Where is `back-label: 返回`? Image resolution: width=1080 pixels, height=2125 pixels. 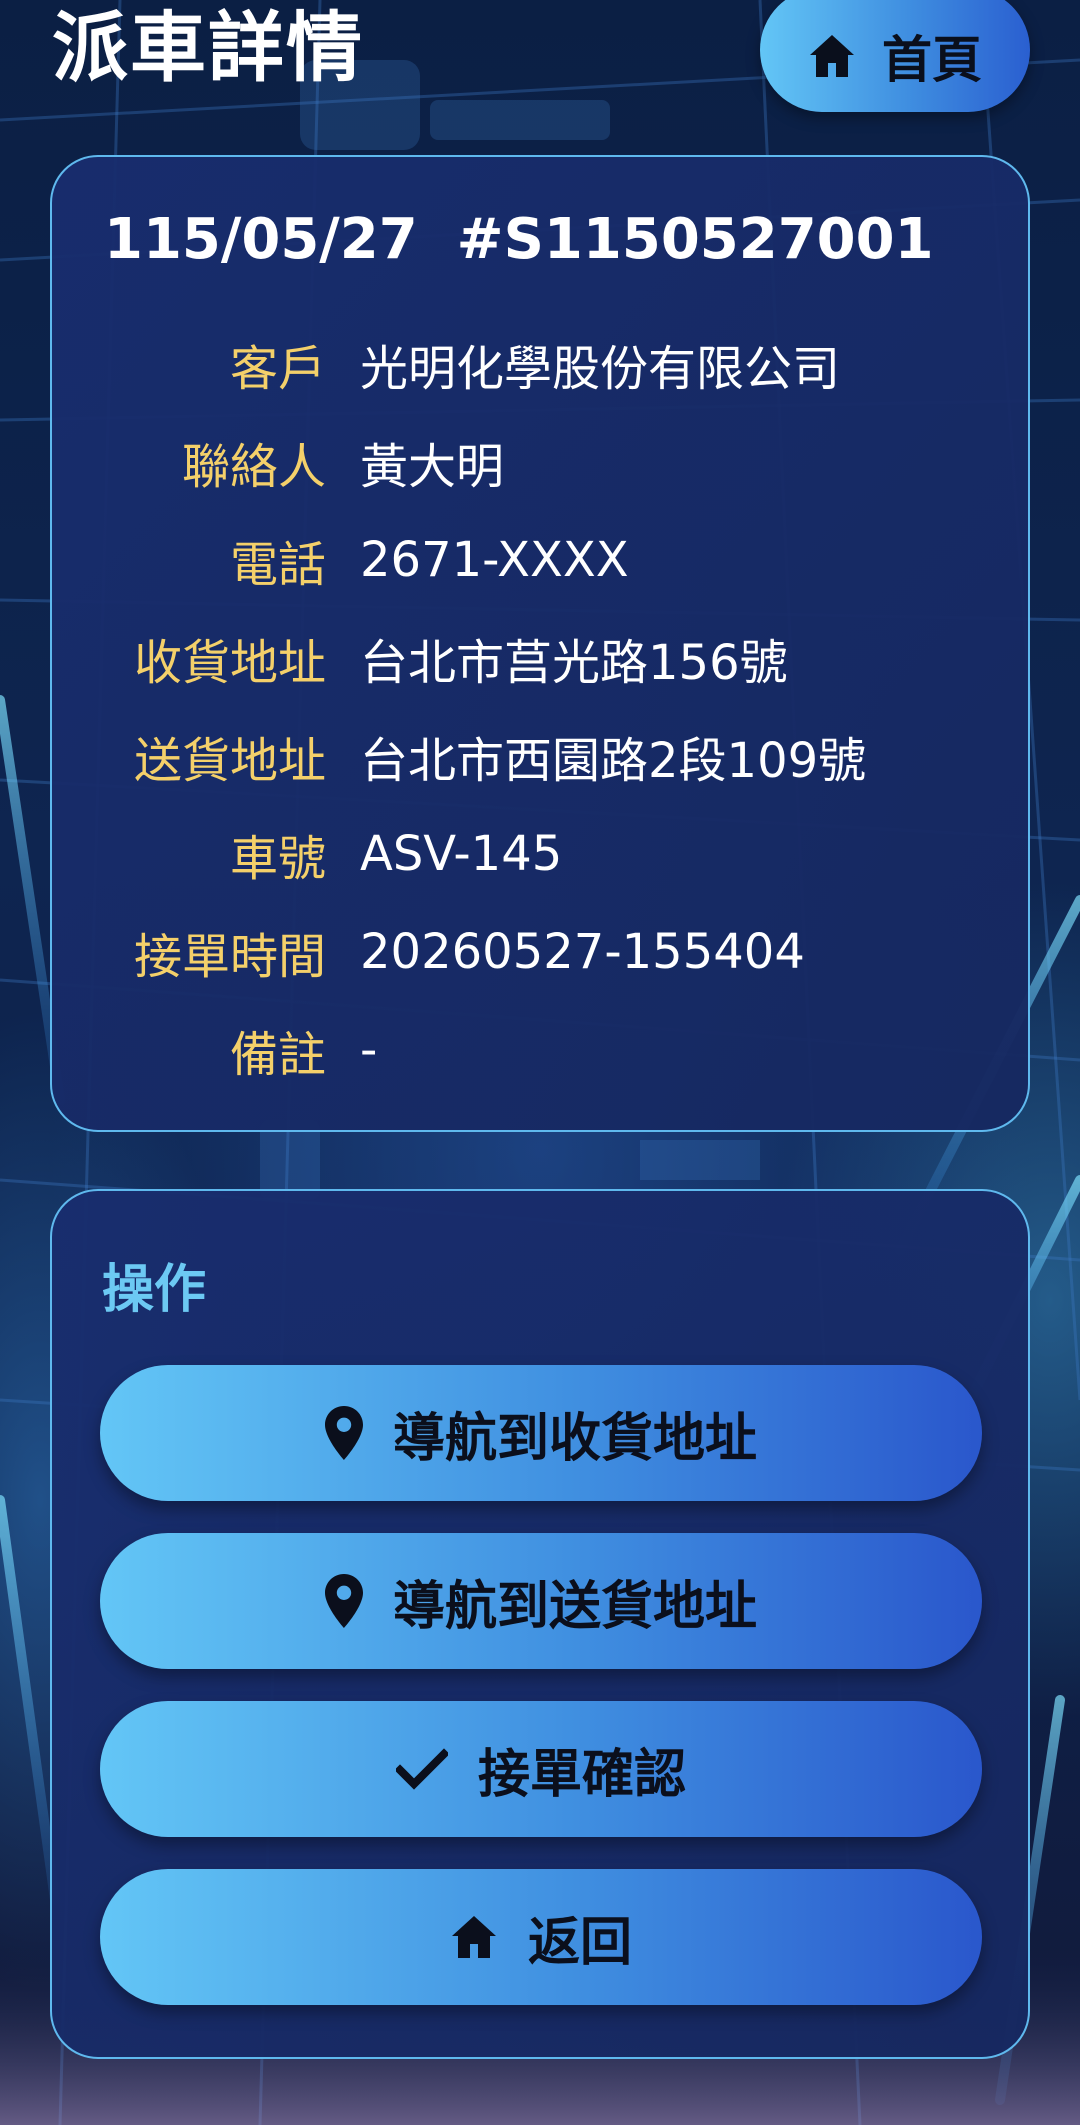
back-label: 返回 is located at coordinates (579, 1942).